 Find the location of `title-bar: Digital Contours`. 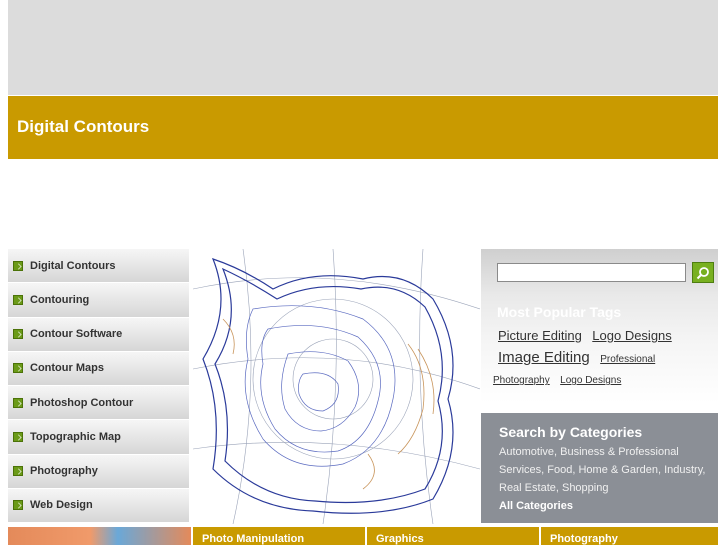

title-bar: Digital Contours is located at coordinates (363, 127).